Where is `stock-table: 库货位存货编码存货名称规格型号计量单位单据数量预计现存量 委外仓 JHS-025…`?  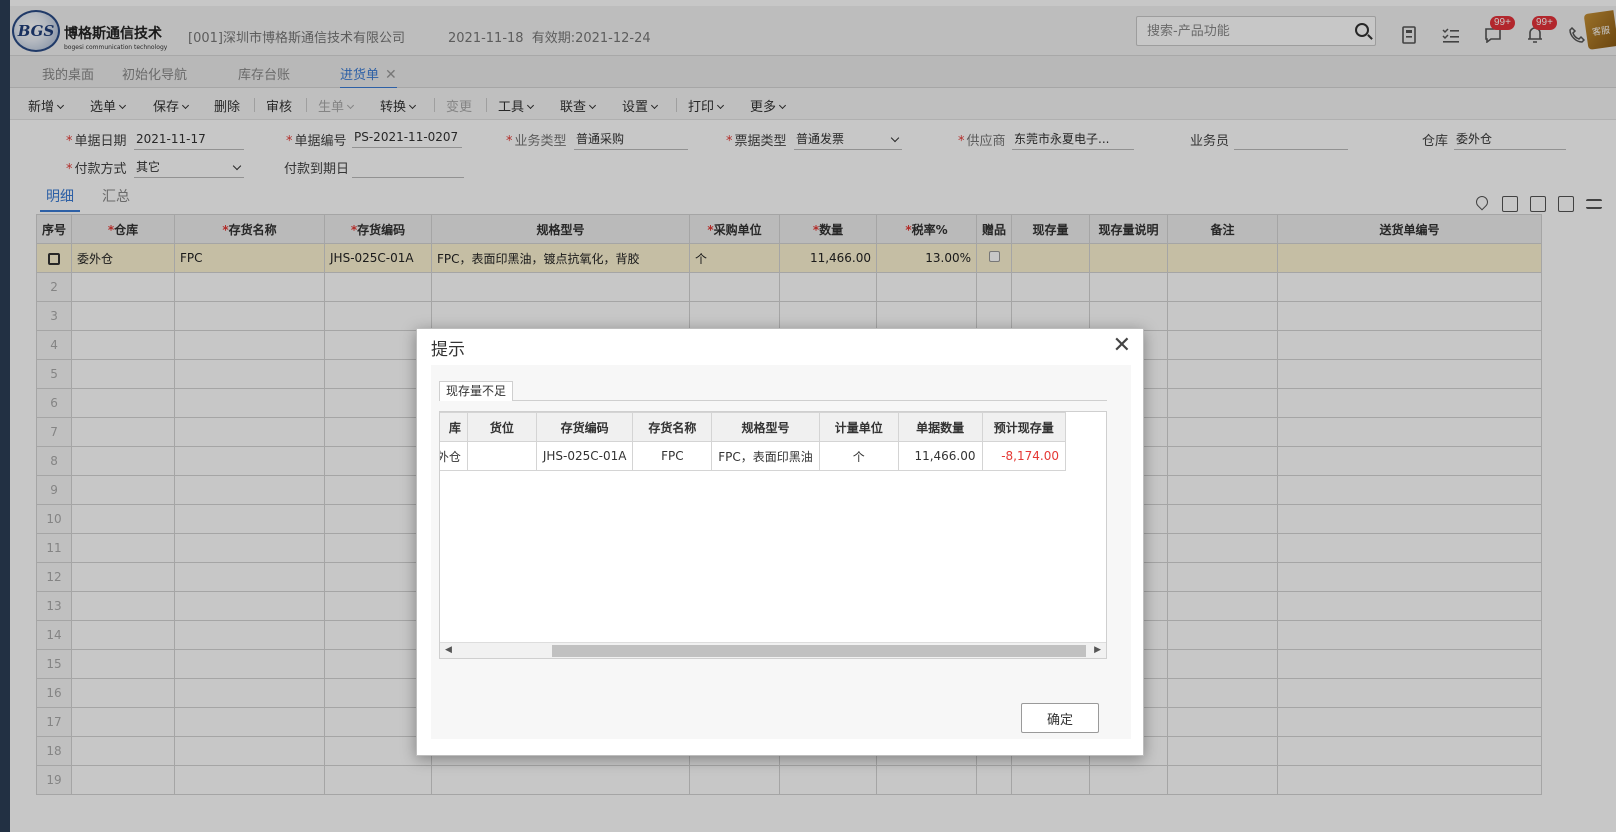 stock-table: 库货位存货编码存货名称规格型号计量单位单据数量预计现存量 委外仓 JHS-025… is located at coordinates (753, 441).